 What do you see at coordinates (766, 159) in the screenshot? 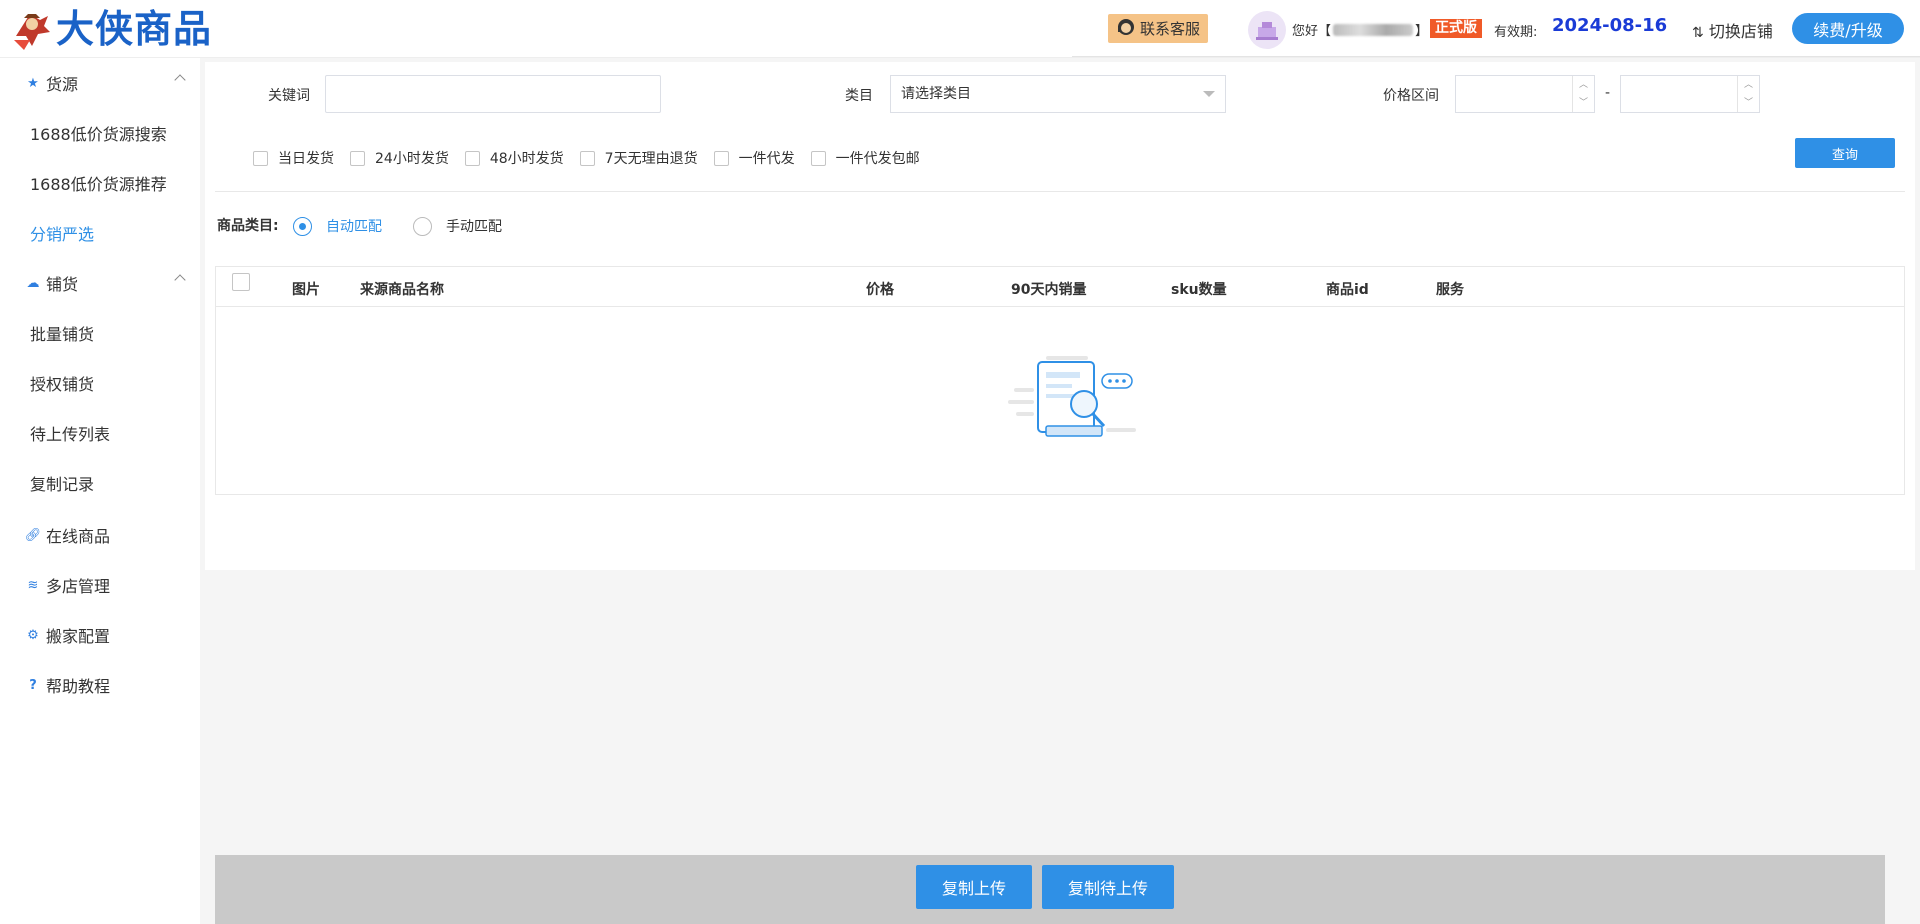
I see `checkbox-label: 一件代发` at bounding box center [766, 159].